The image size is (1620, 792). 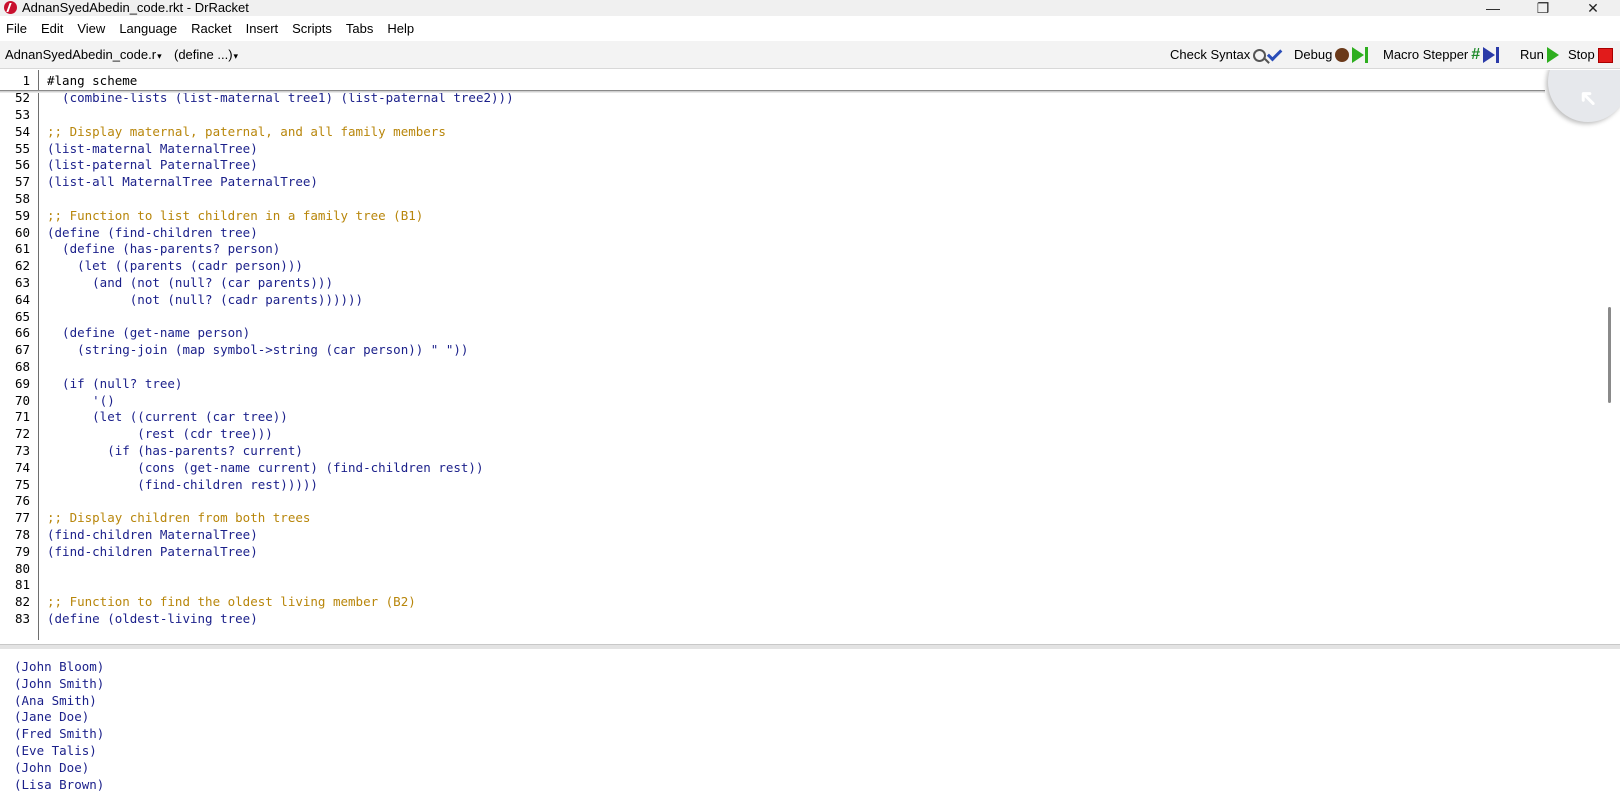 I want to click on code-line: 81, so click(x=800, y=584).